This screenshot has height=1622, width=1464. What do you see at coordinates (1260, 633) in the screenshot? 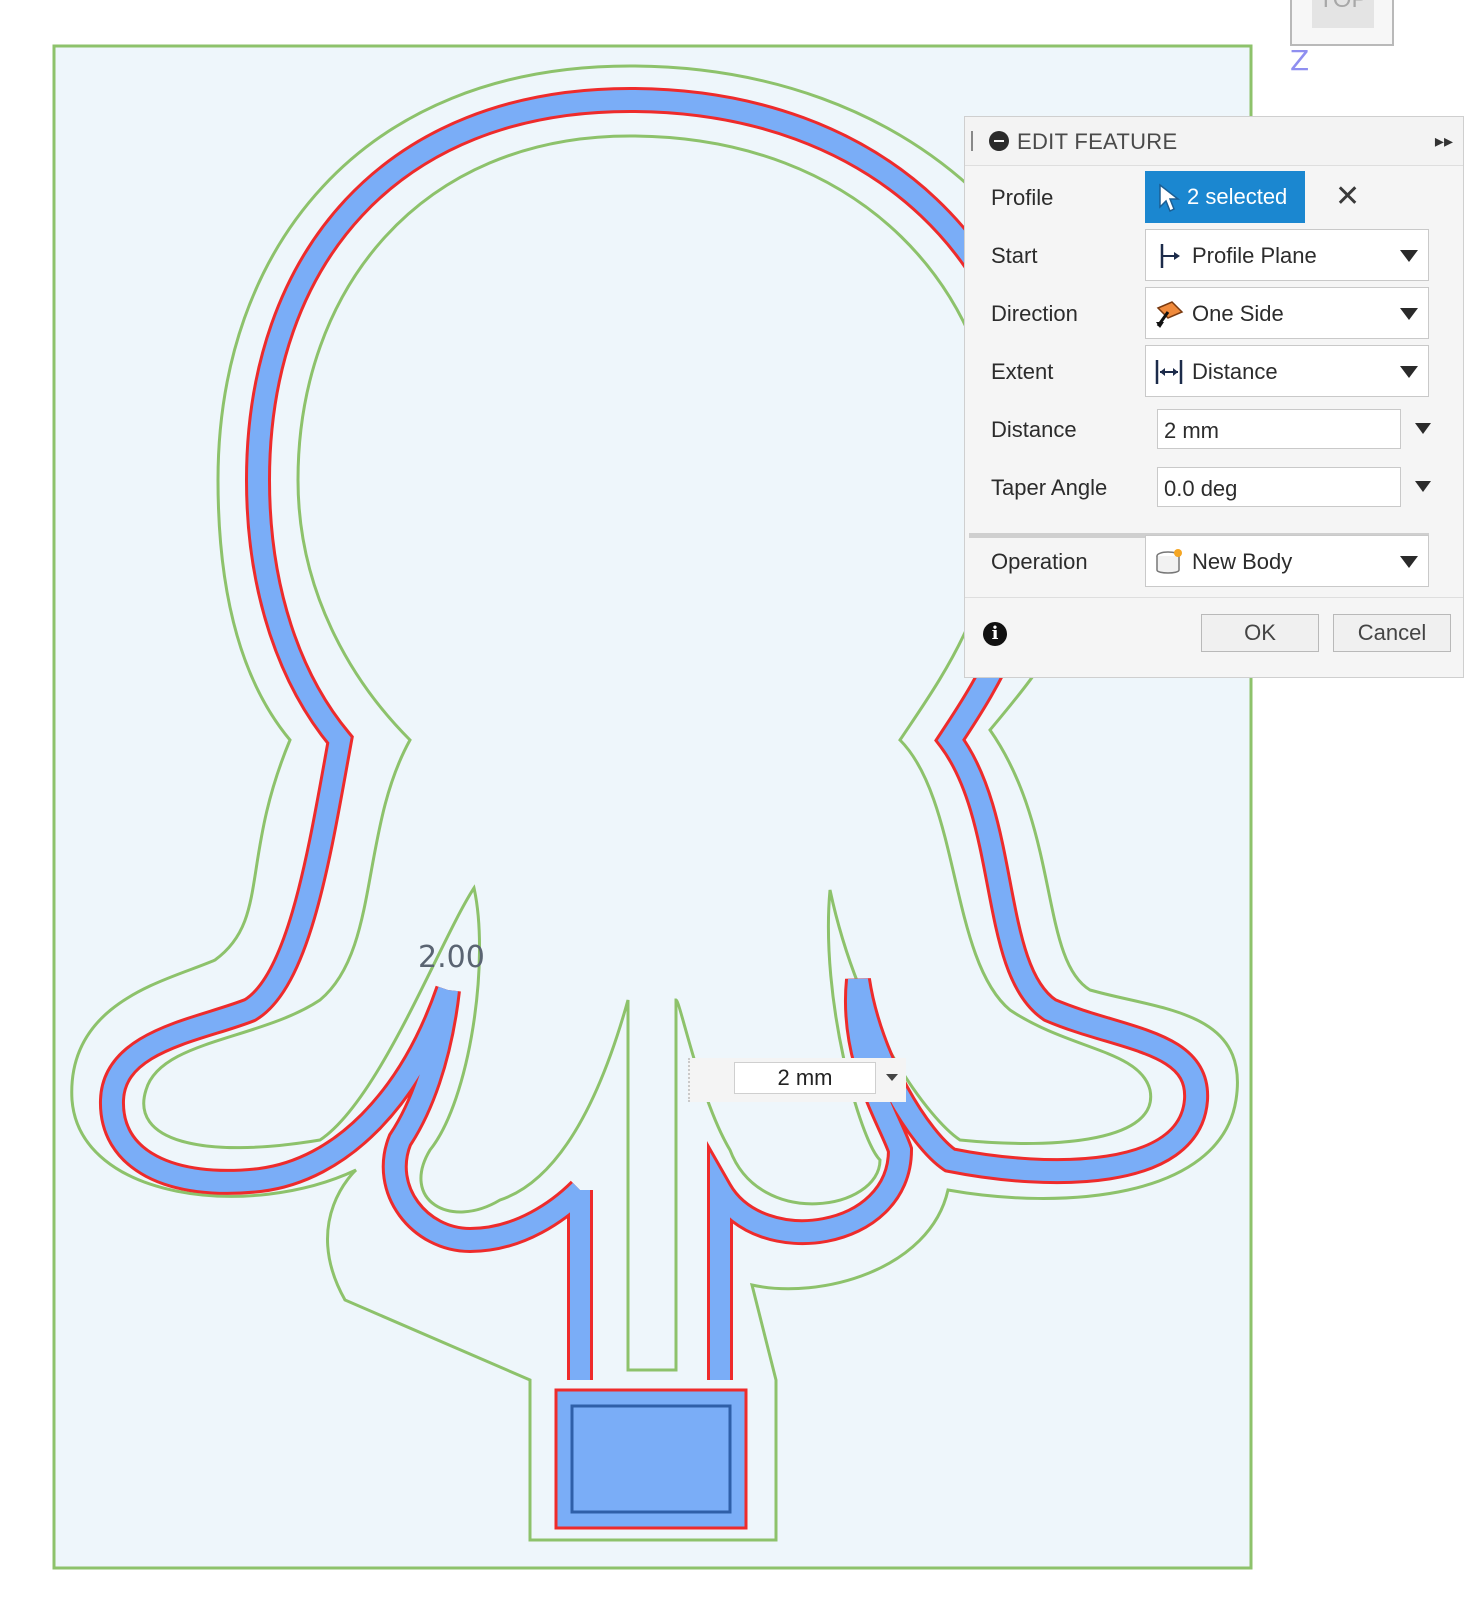
I see `ok-button: OK` at bounding box center [1260, 633].